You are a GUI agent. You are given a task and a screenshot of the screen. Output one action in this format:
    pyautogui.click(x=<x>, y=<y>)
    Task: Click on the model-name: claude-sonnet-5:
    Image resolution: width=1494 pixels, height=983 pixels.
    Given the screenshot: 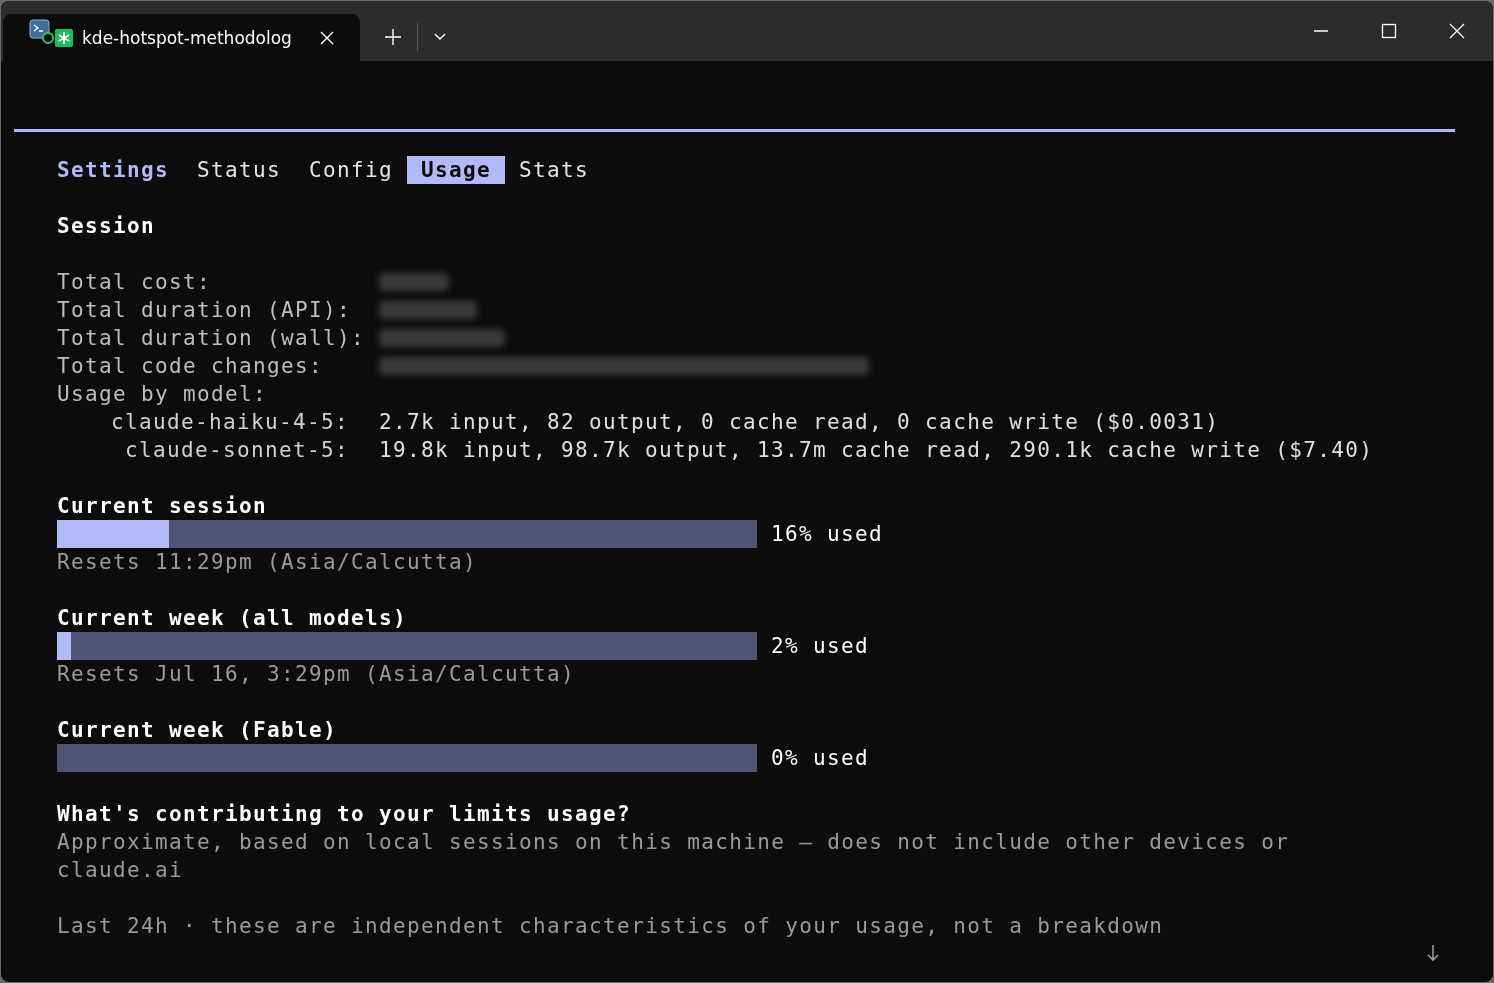 What is the action you would take?
    pyautogui.click(x=236, y=450)
    